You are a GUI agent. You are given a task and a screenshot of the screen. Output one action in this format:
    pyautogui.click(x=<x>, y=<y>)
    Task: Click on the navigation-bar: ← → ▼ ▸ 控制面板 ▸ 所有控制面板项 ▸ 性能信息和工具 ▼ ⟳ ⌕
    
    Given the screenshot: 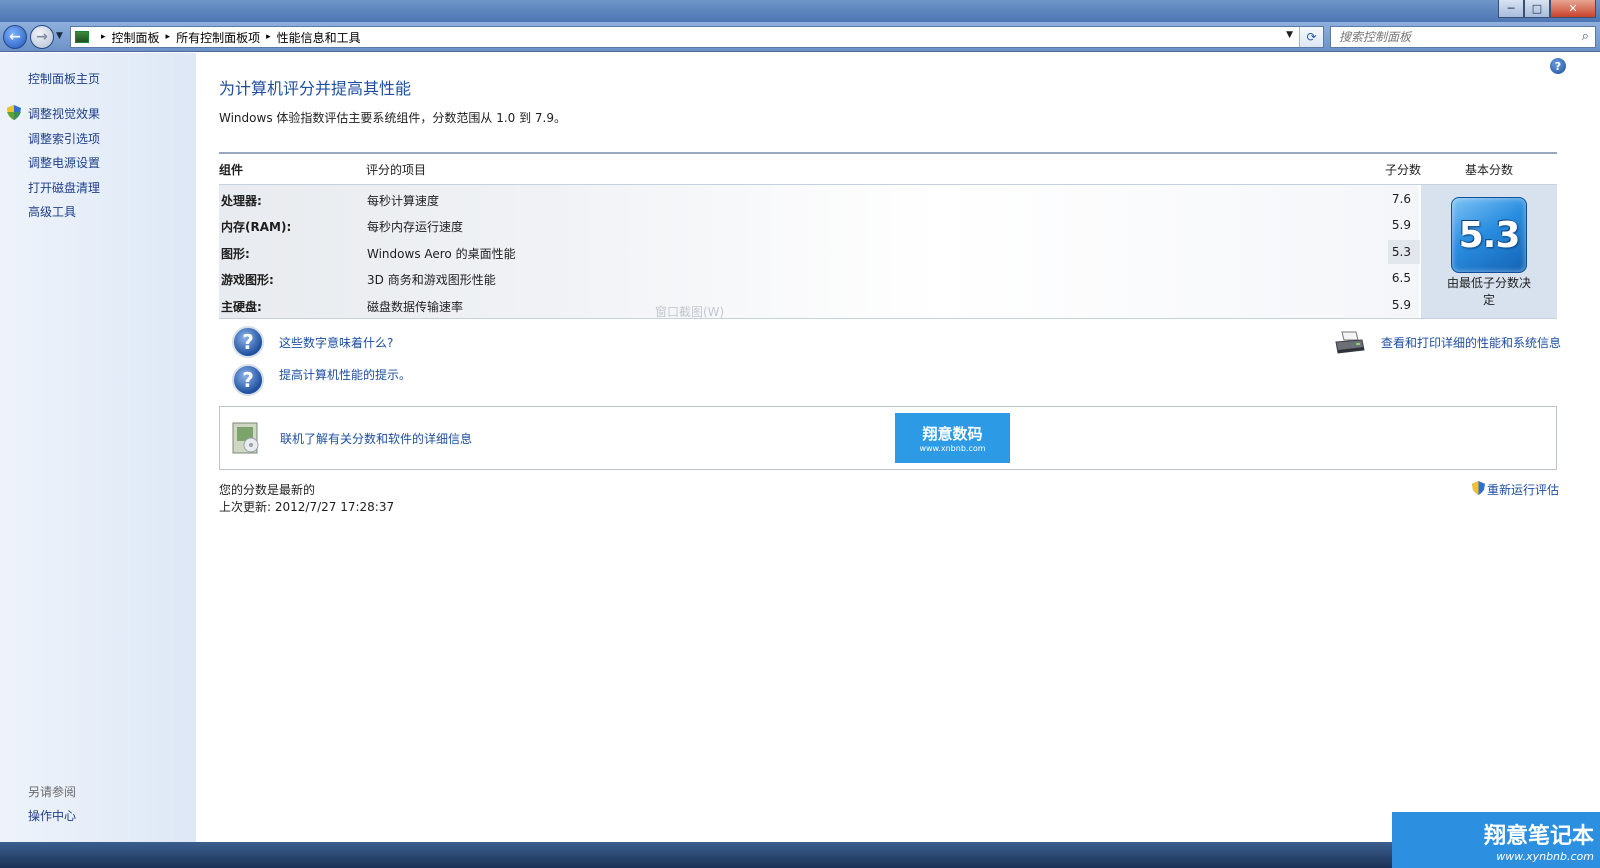 What is the action you would take?
    pyautogui.click(x=800, y=37)
    